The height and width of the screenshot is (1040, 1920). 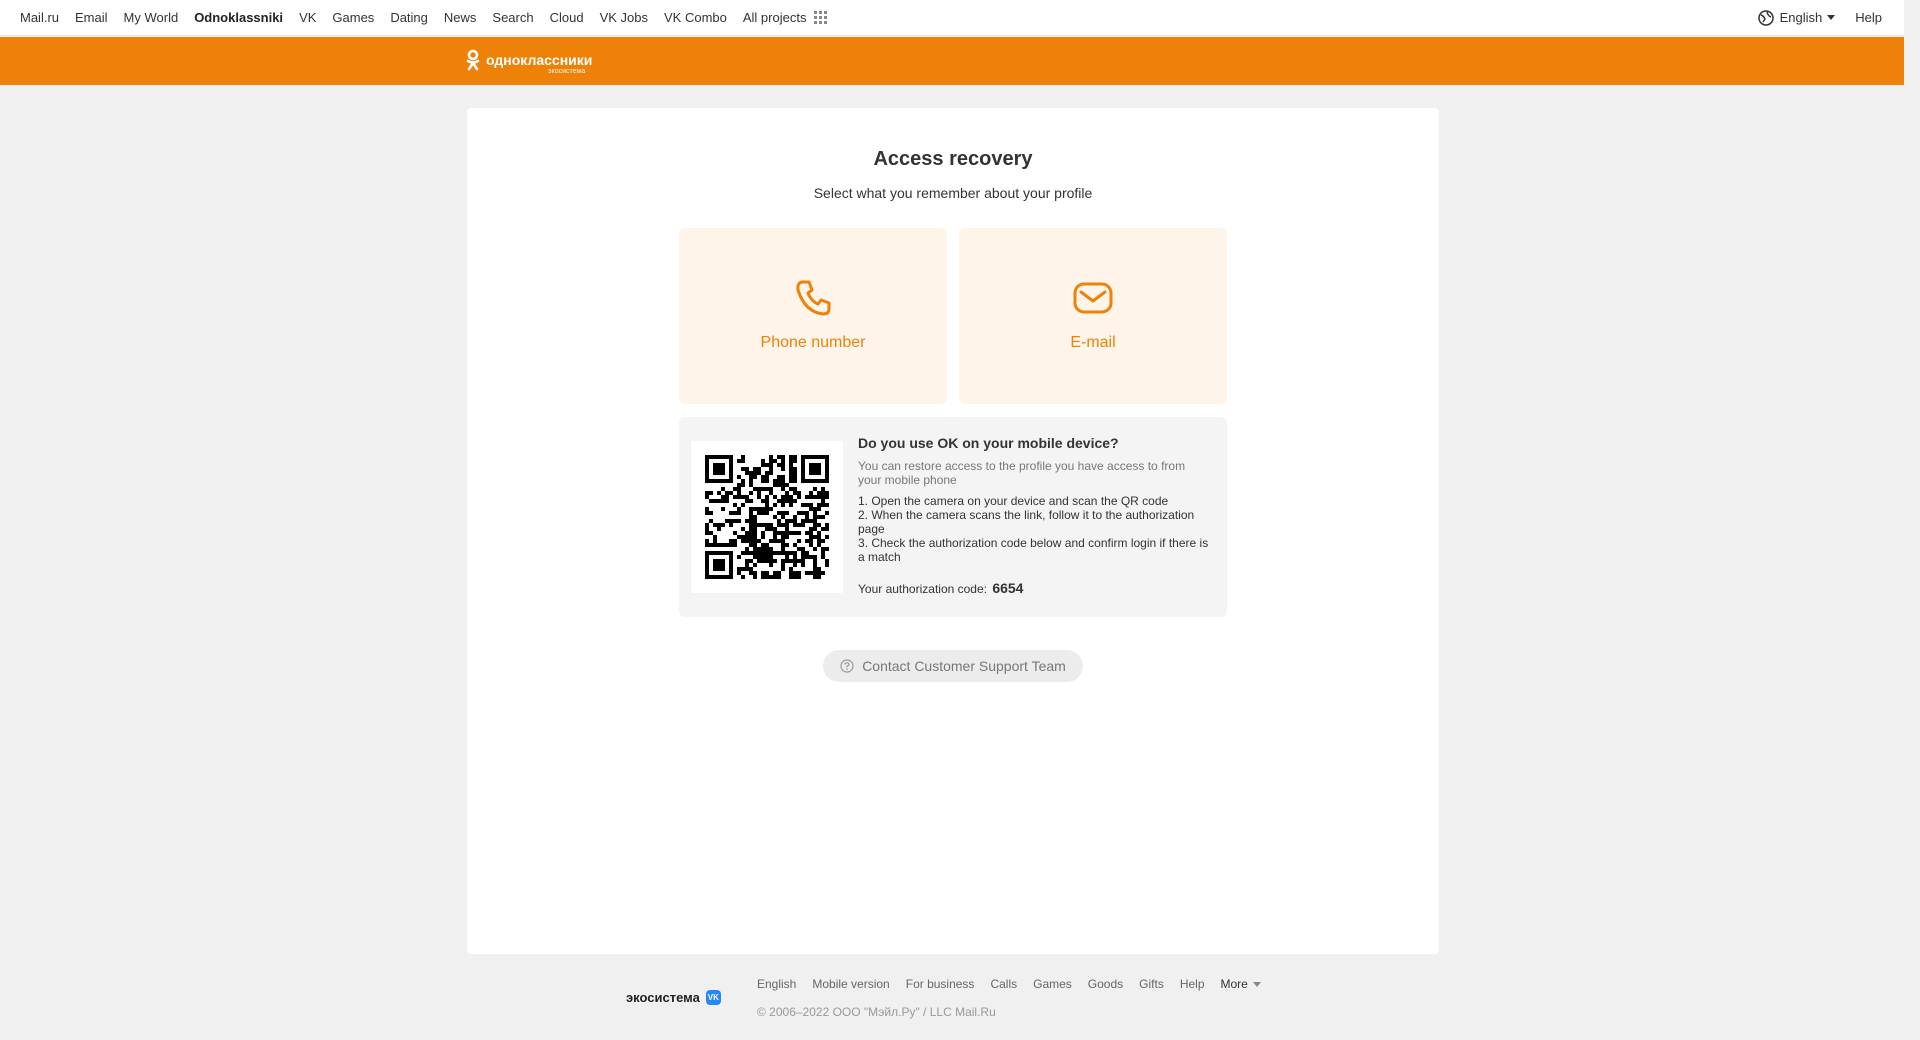 What do you see at coordinates (988, 443) in the screenshot?
I see `qr-title: Do you use OK on your mobile device?` at bounding box center [988, 443].